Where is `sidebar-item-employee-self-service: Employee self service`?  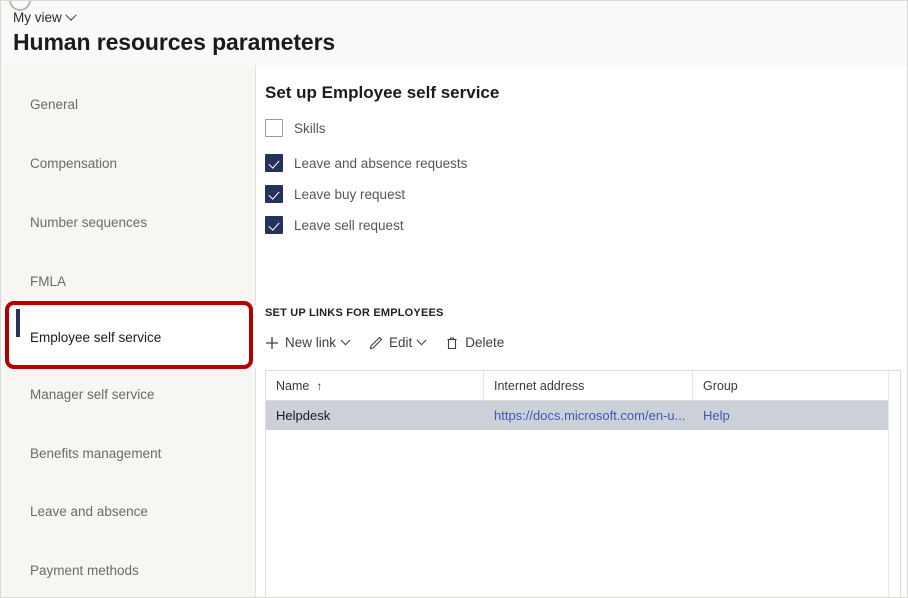
sidebar-item-employee-self-service: Employee self service is located at coordinates (128, 337).